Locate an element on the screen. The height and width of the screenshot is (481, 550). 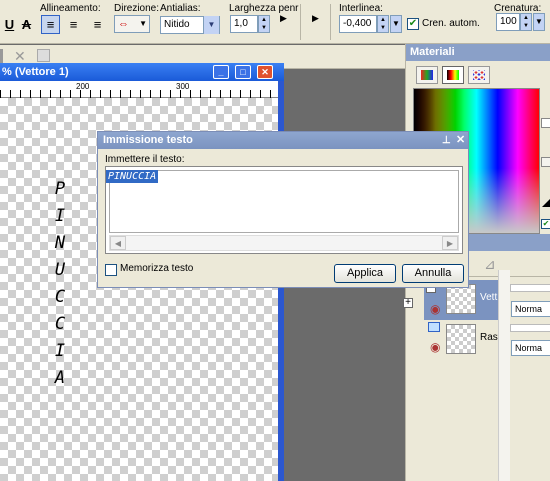
direction-icon: ⇔ is located at coordinates (123, 24).